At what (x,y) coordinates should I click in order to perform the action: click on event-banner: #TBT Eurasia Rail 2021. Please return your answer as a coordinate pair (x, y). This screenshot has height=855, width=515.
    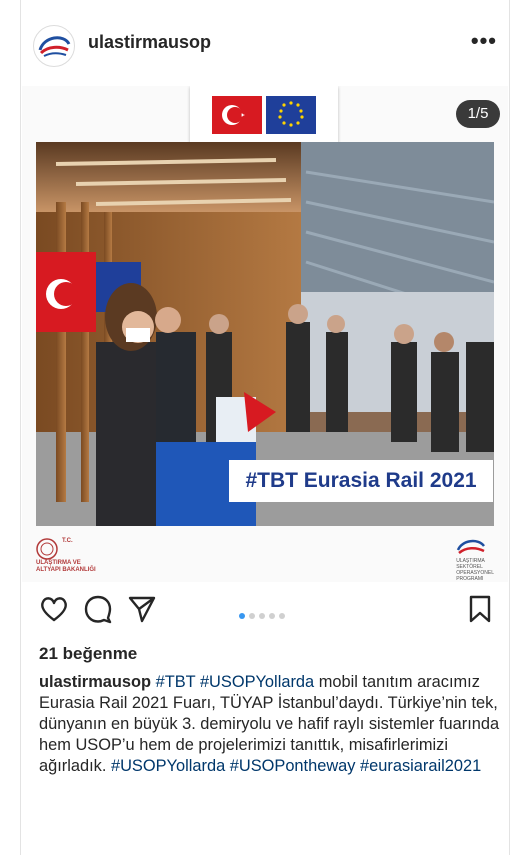
    Looking at the image, I should click on (361, 481).